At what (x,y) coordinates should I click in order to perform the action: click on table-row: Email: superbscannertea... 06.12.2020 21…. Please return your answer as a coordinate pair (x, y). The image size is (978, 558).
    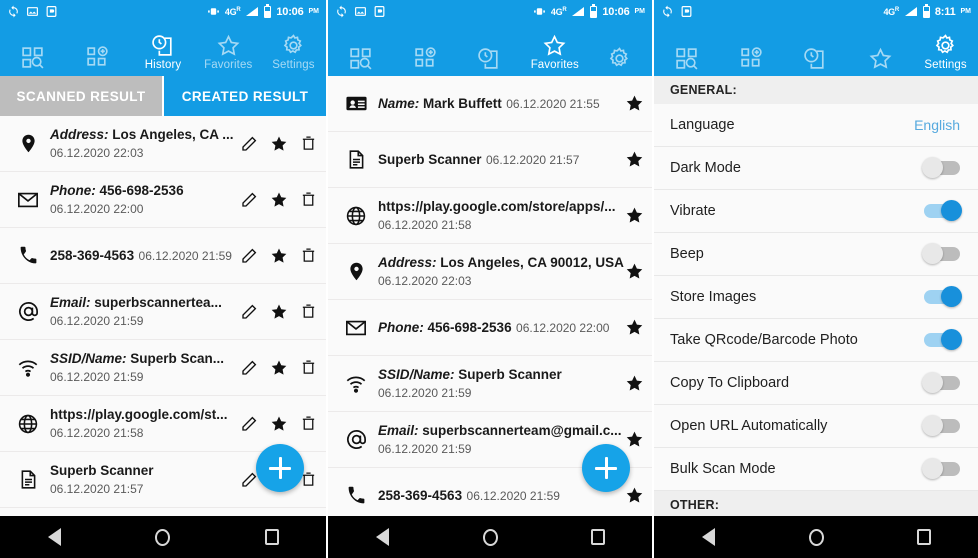
    Looking at the image, I should click on (163, 312).